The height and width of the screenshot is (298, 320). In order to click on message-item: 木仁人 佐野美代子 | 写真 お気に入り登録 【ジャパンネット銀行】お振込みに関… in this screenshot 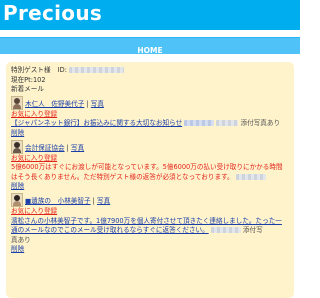, I will do `click(150, 117)`.